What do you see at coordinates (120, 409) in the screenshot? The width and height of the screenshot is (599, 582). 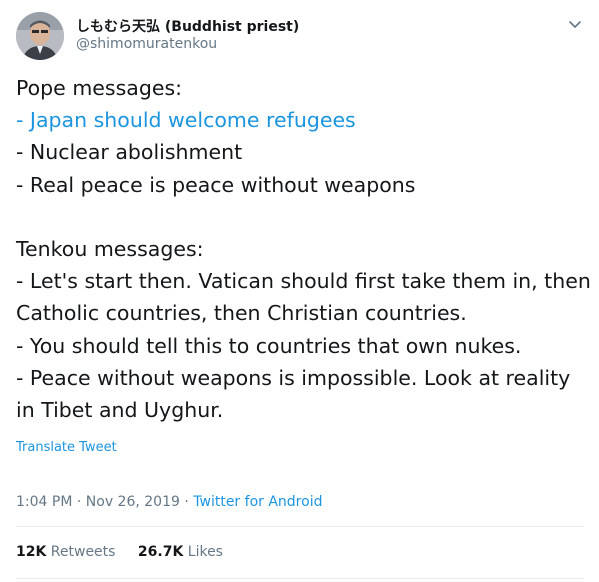 I see `tweet-text-line: in Tibet and Uyghur.` at bounding box center [120, 409].